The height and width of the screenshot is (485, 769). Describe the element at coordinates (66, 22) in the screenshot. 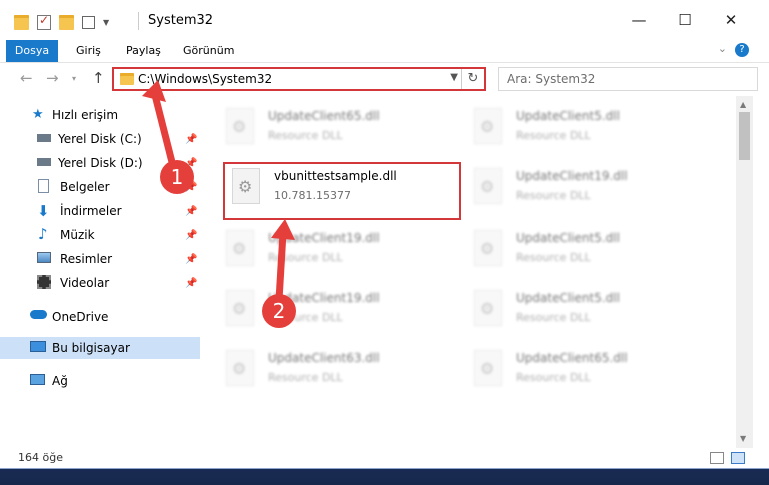

I see `new-folder-icon` at that location.